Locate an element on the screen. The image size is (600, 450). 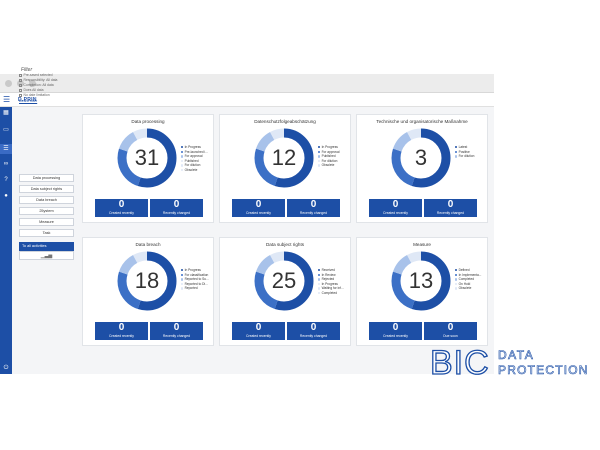
card-title: Measure is located at coordinates (422, 244).